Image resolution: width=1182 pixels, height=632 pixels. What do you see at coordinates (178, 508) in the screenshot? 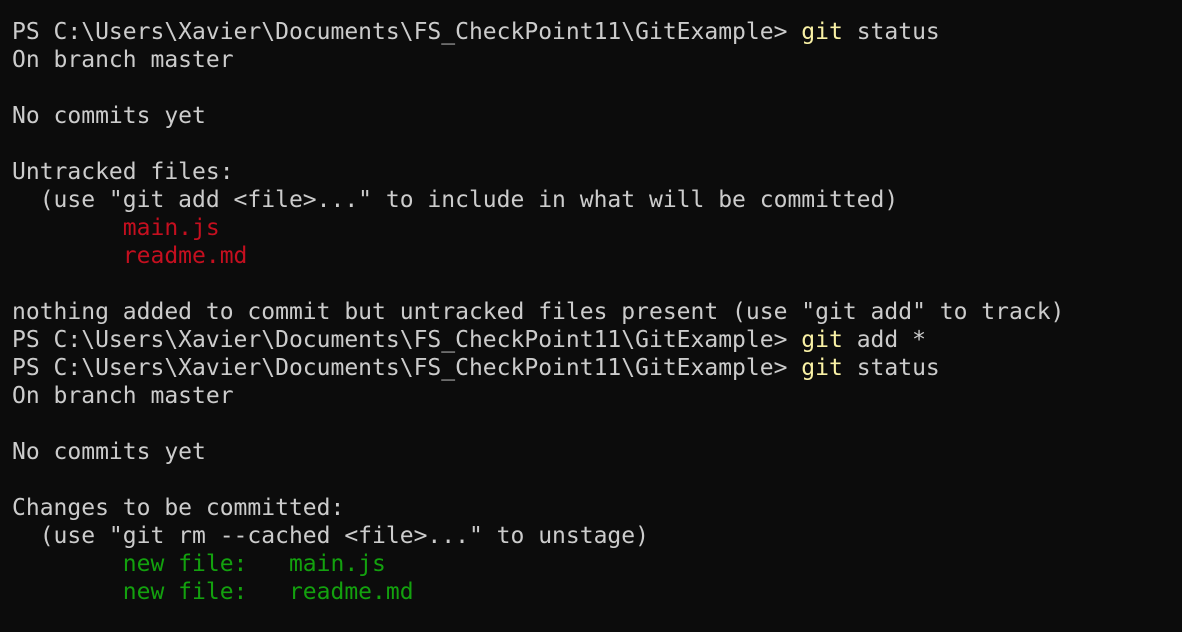
I see `output-text: Changes to be committed:` at bounding box center [178, 508].